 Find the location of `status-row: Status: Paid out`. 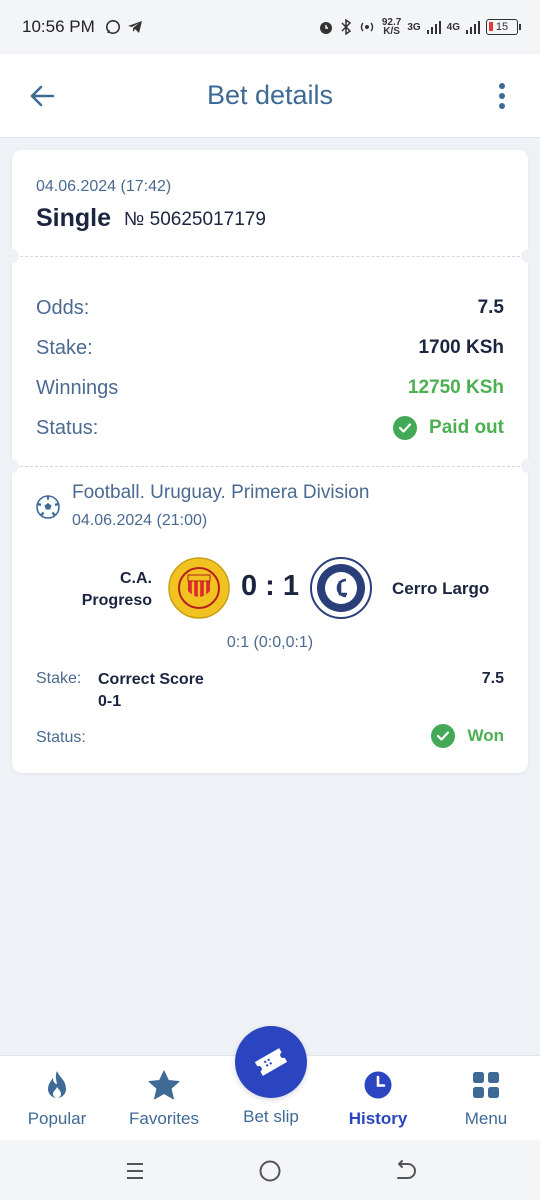

status-row: Status: Paid out is located at coordinates (270, 428).